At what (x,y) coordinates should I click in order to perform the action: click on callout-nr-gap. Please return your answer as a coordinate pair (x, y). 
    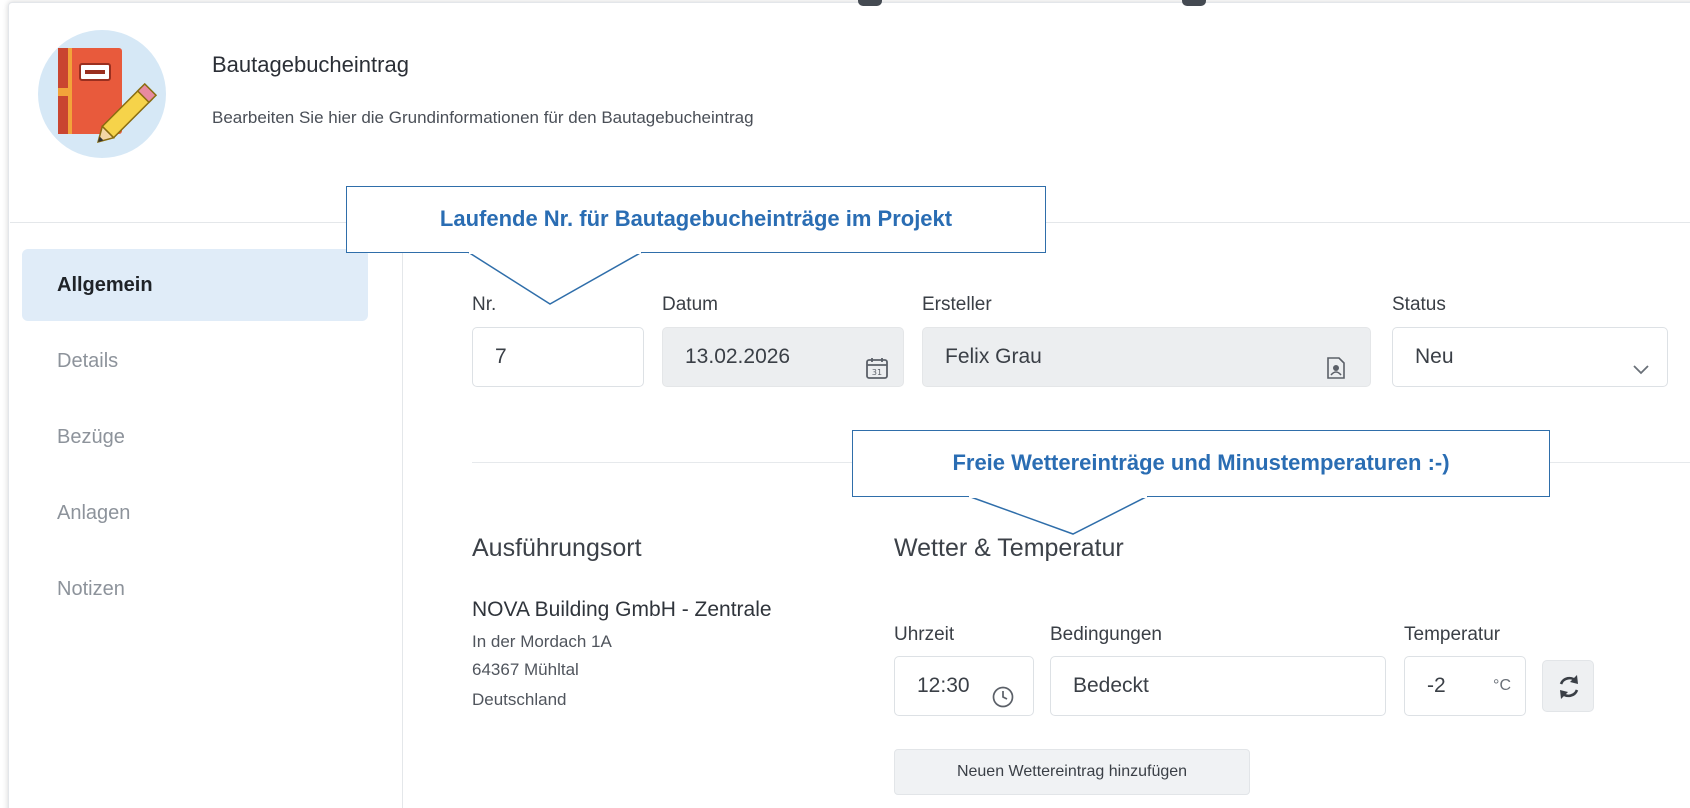
    Looking at the image, I should click on (555, 252).